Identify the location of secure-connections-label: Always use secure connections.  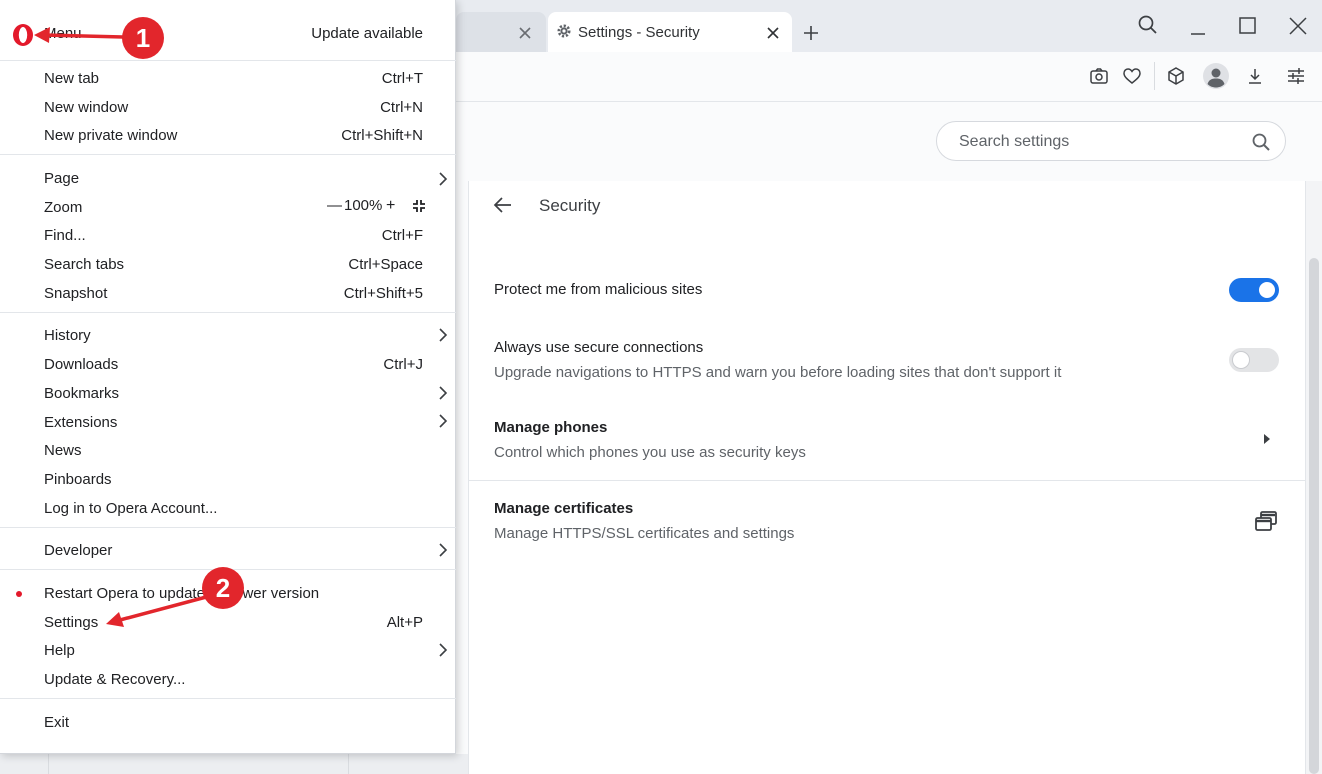
(599, 347).